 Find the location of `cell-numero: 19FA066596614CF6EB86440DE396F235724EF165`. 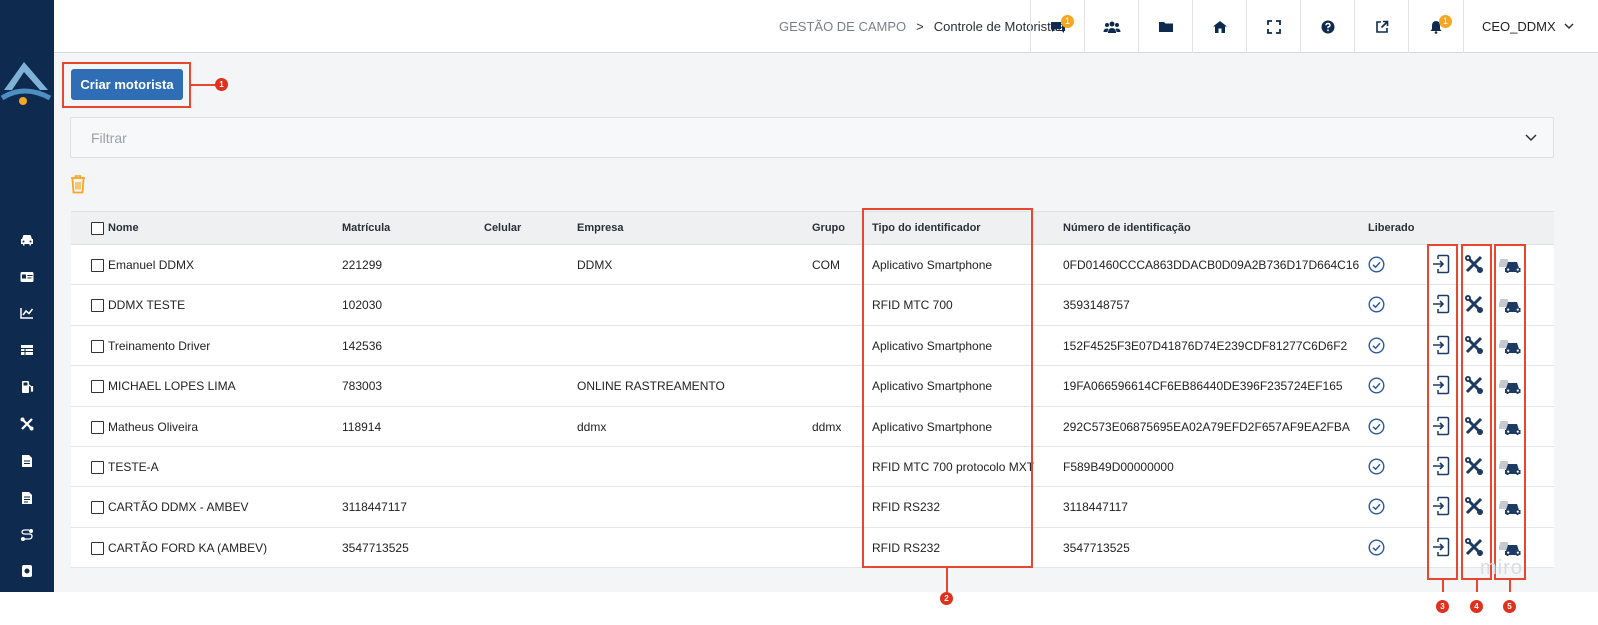

cell-numero: 19FA066596614CF6EB86440DE396F235724EF165 is located at coordinates (1203, 386).